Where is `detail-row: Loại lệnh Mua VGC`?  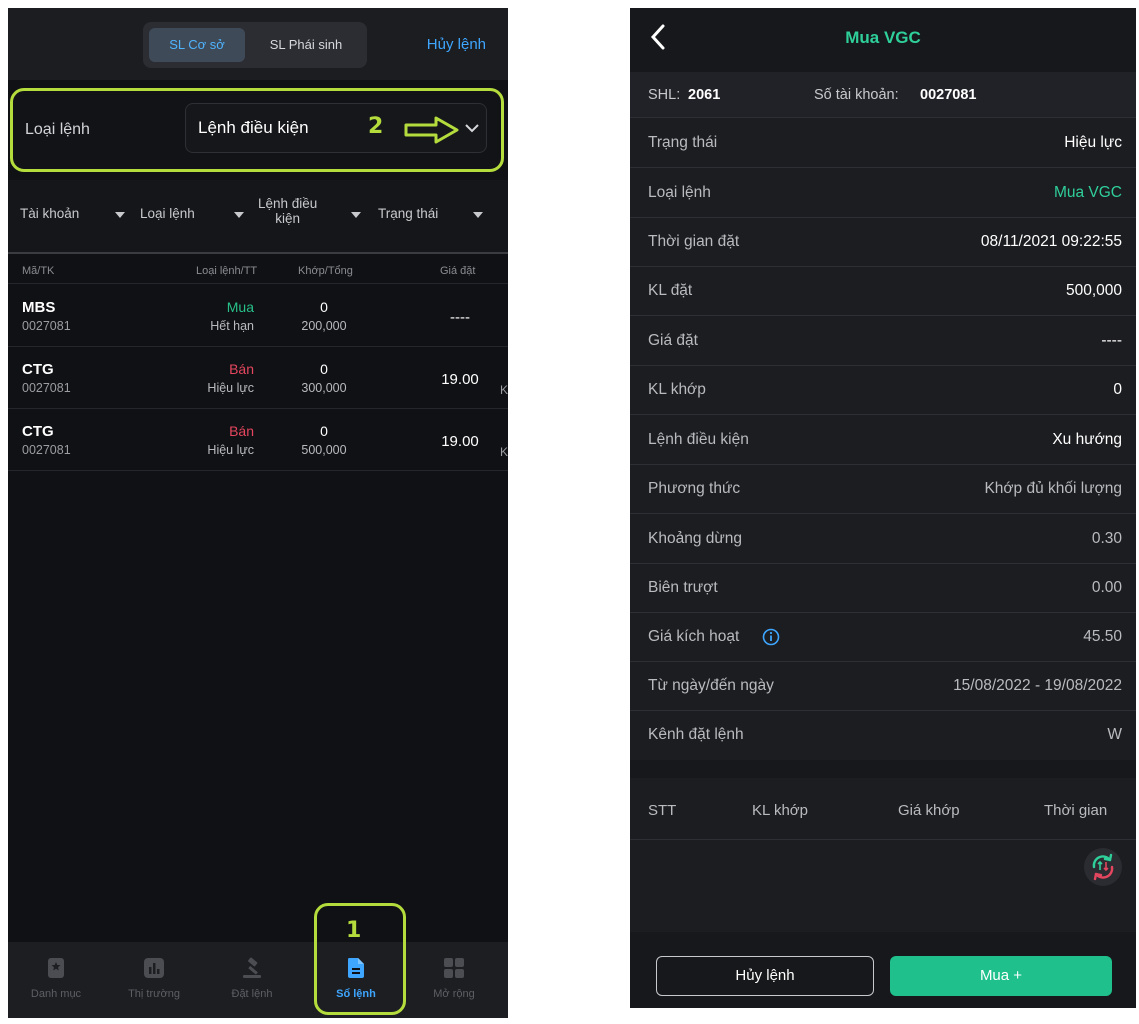 detail-row: Loại lệnh Mua VGC is located at coordinates (883, 193).